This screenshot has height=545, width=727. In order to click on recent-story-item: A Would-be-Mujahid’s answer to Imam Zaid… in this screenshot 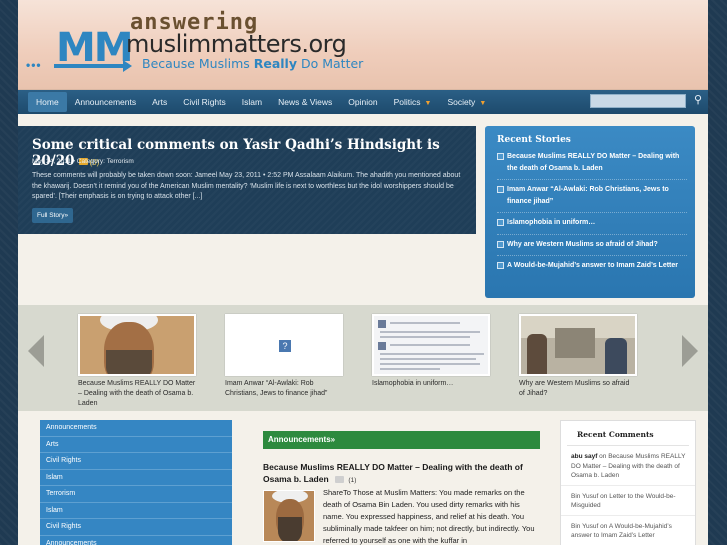, I will do `click(592, 268)`.